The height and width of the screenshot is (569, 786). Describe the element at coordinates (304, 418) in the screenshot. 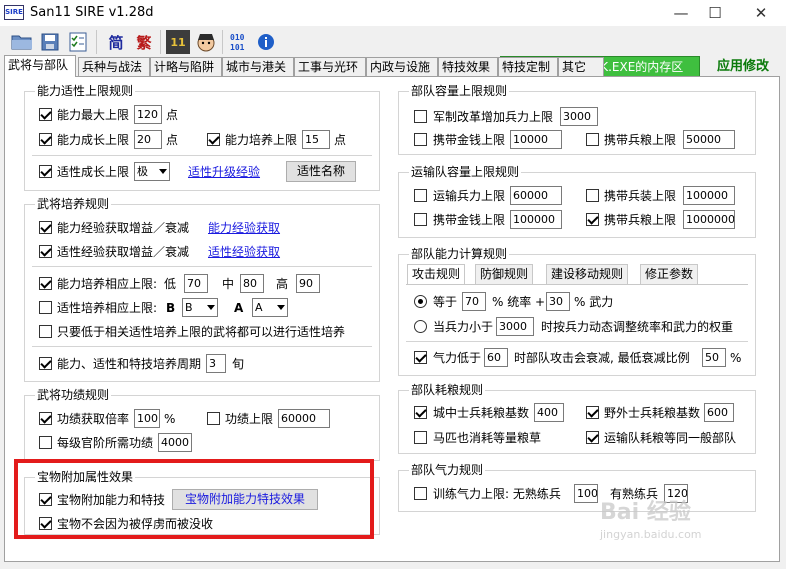

I see `merit-limit-input: 60000` at that location.